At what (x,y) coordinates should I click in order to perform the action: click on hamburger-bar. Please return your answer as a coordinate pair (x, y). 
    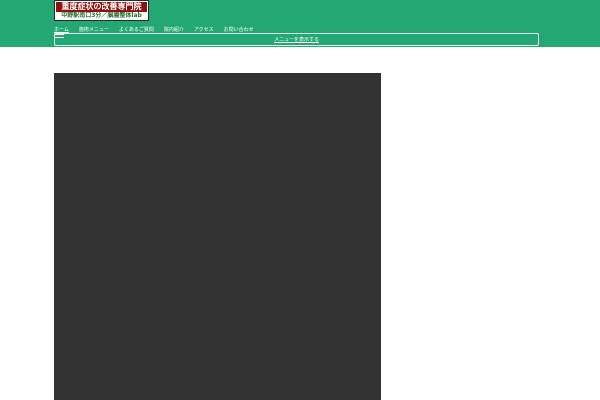
    Looking at the image, I should click on (59, 37).